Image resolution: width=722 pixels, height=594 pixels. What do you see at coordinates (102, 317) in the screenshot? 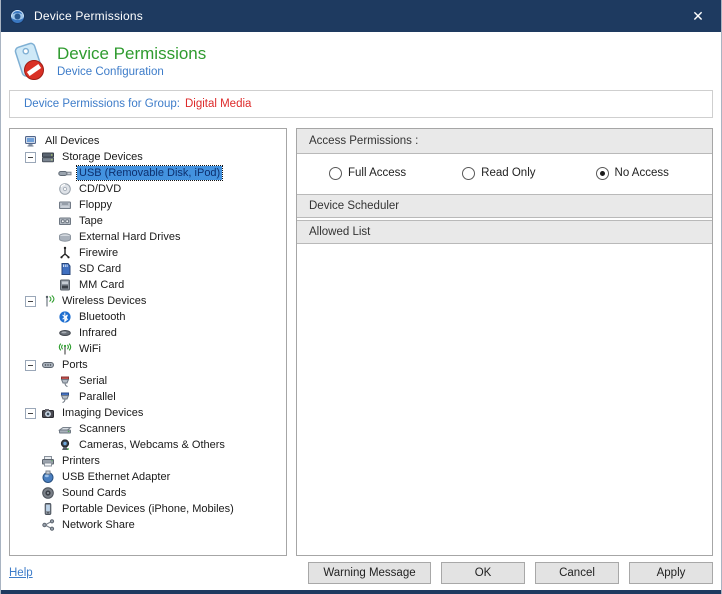
I see `tree-item-label: Bluetooth` at bounding box center [102, 317].